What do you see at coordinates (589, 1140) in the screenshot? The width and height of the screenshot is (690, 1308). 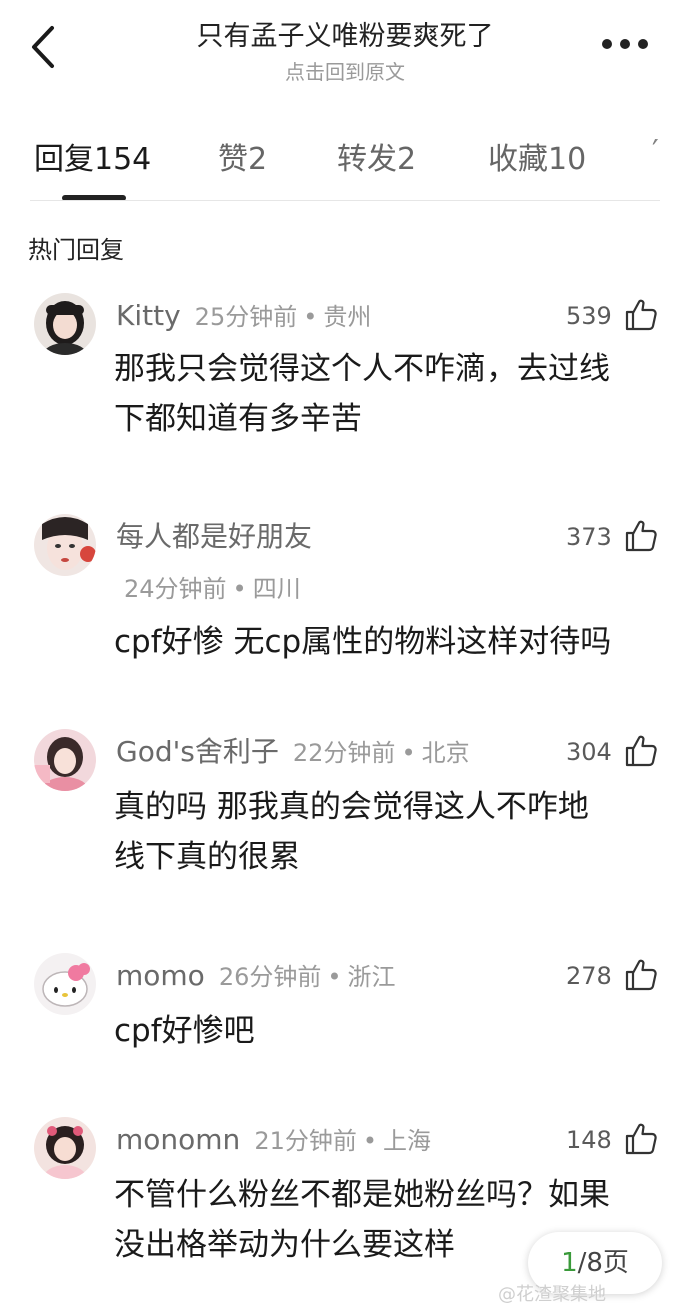 I see `like-count: 148` at bounding box center [589, 1140].